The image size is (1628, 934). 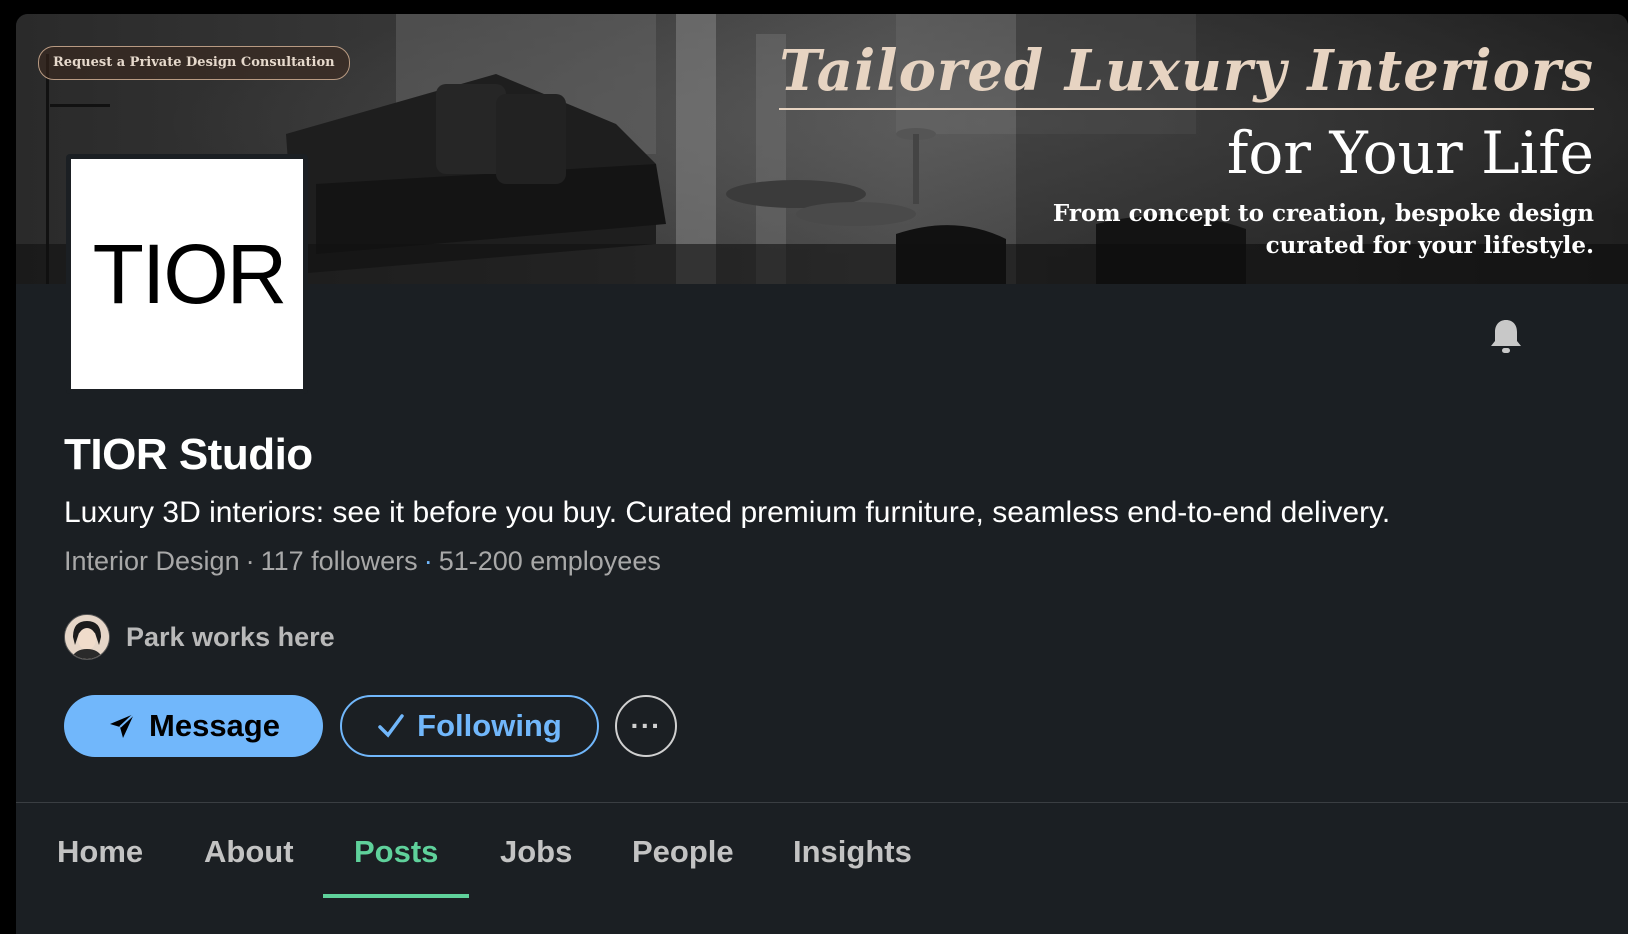 I want to click on tab-insights: Insights, so click(x=852, y=852).